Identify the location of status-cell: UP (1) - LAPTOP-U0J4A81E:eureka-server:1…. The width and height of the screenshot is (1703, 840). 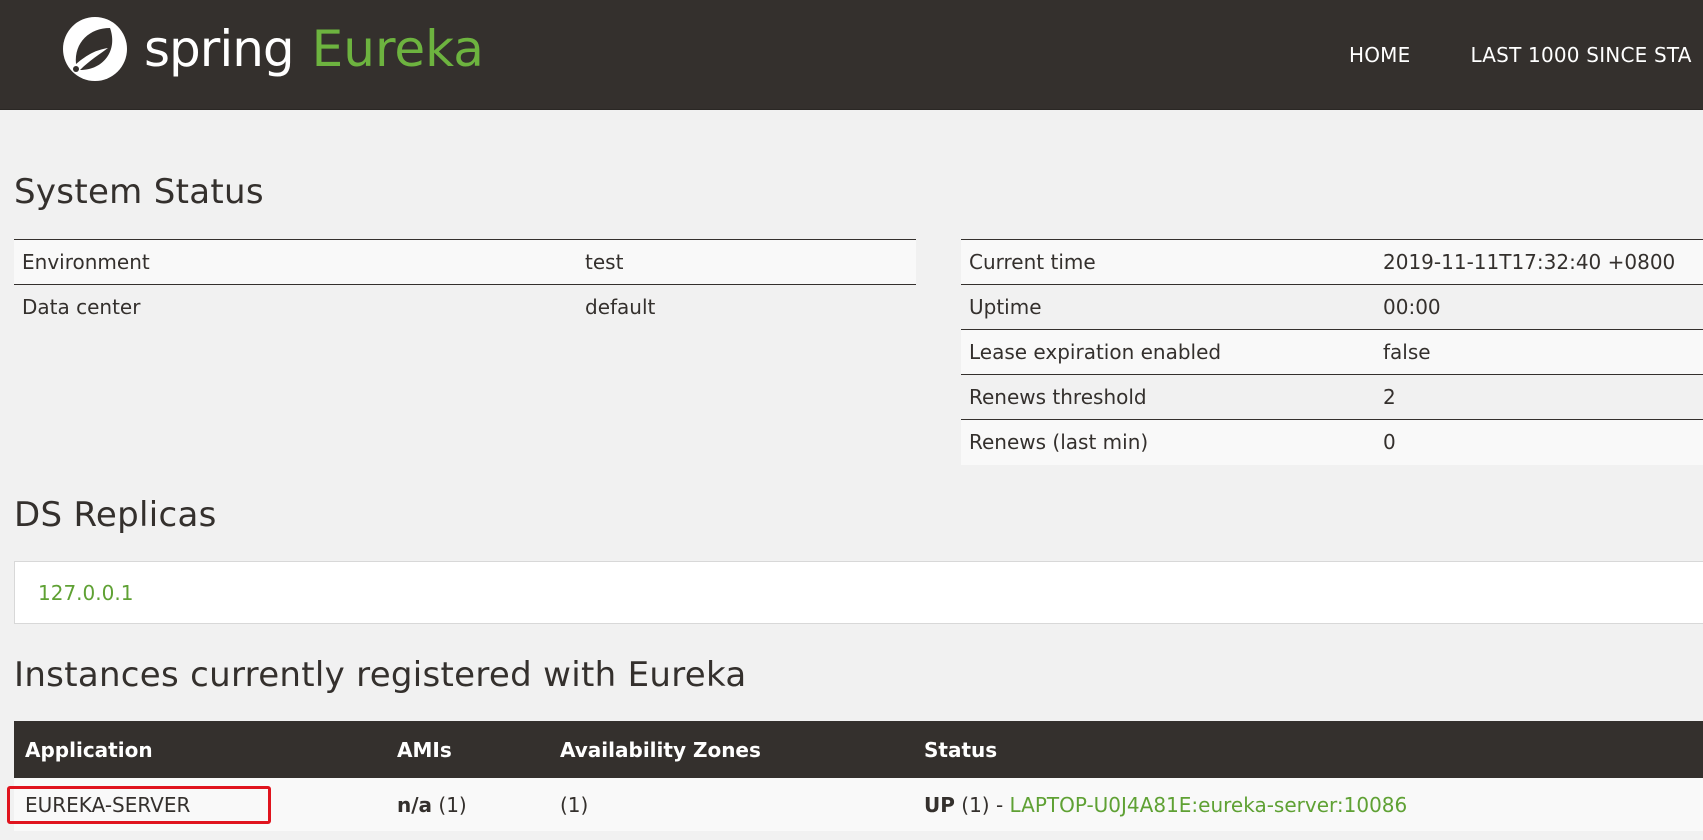
(1308, 804).